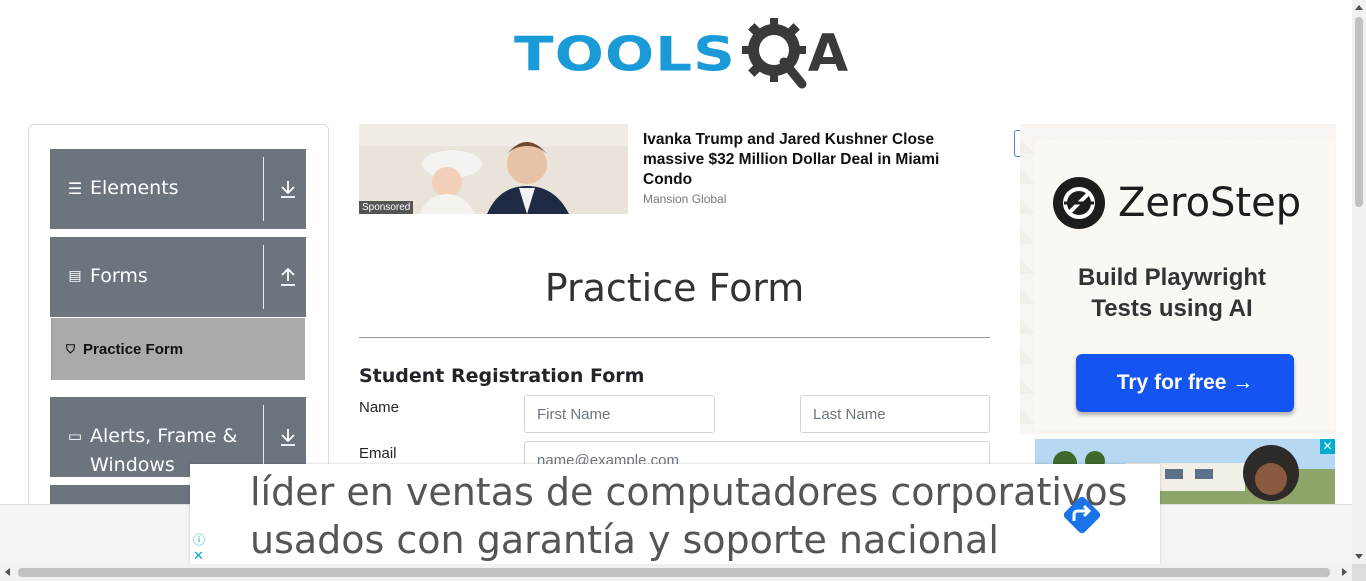  What do you see at coordinates (774, 53) in the screenshot?
I see `gear-magnifier-icon` at bounding box center [774, 53].